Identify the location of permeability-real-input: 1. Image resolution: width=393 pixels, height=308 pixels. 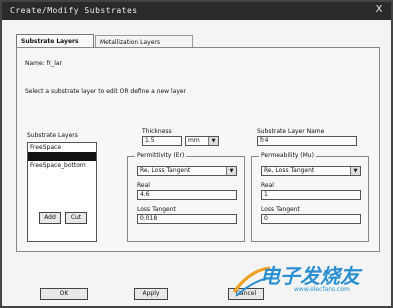
(311, 195).